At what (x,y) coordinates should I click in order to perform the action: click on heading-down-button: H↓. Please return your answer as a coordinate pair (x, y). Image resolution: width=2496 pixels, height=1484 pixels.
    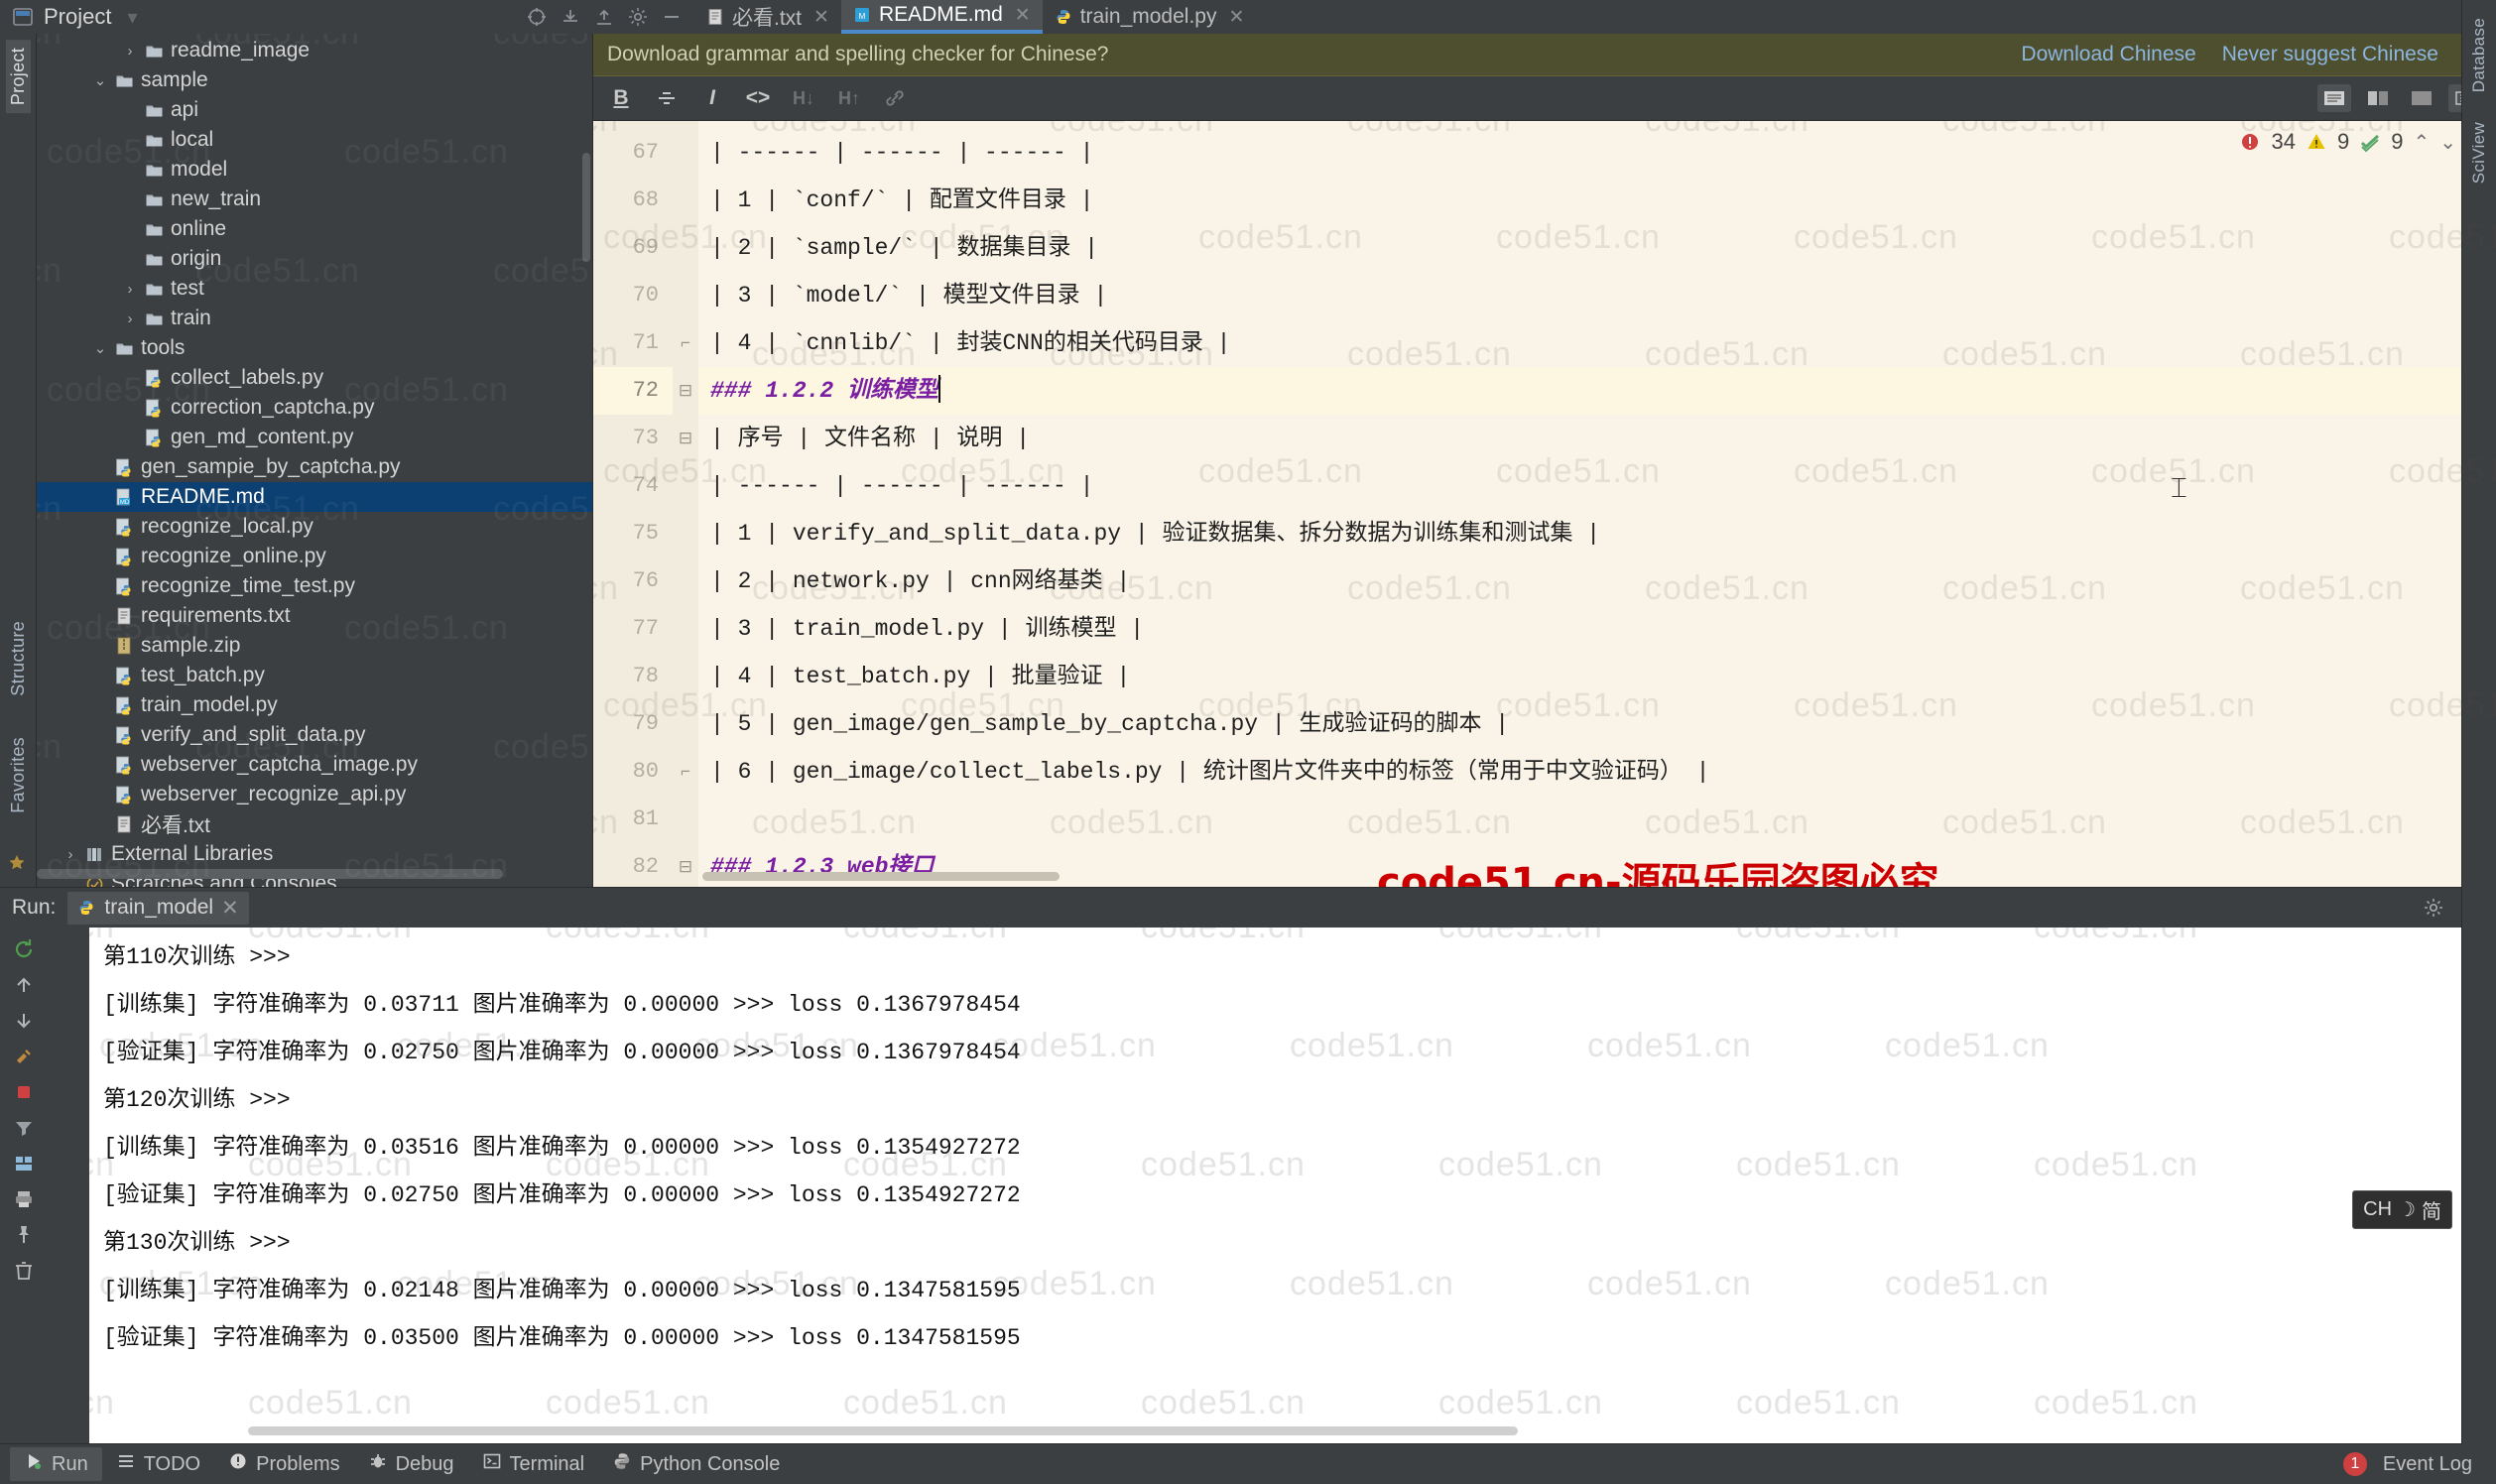
    Looking at the image, I should click on (803, 98).